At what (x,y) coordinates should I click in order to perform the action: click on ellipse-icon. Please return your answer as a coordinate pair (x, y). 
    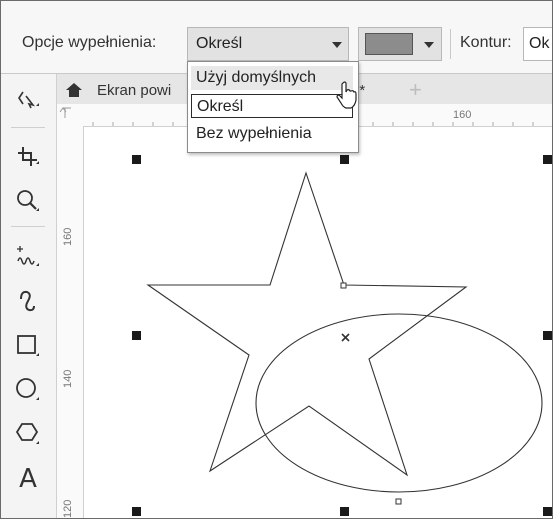
    Looking at the image, I should click on (27, 389).